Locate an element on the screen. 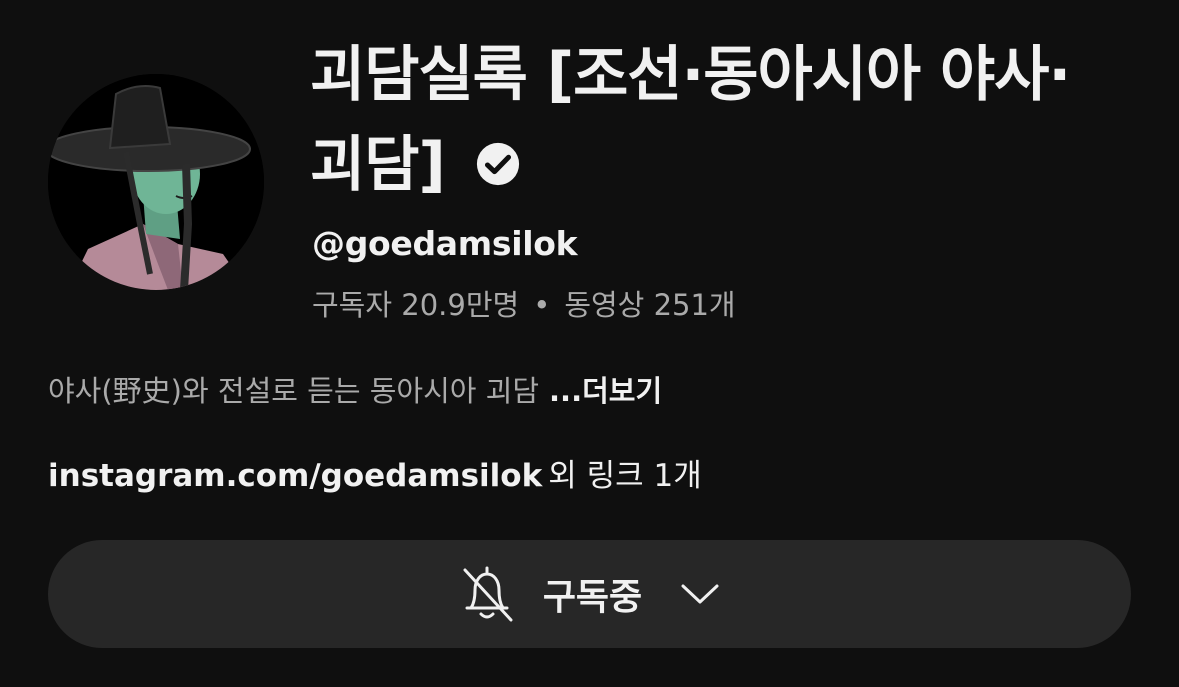 This screenshot has width=1179, height=687. description-text: 야사(野史)와 전설로 듣는 동아시아 괴담 is located at coordinates (294, 391).